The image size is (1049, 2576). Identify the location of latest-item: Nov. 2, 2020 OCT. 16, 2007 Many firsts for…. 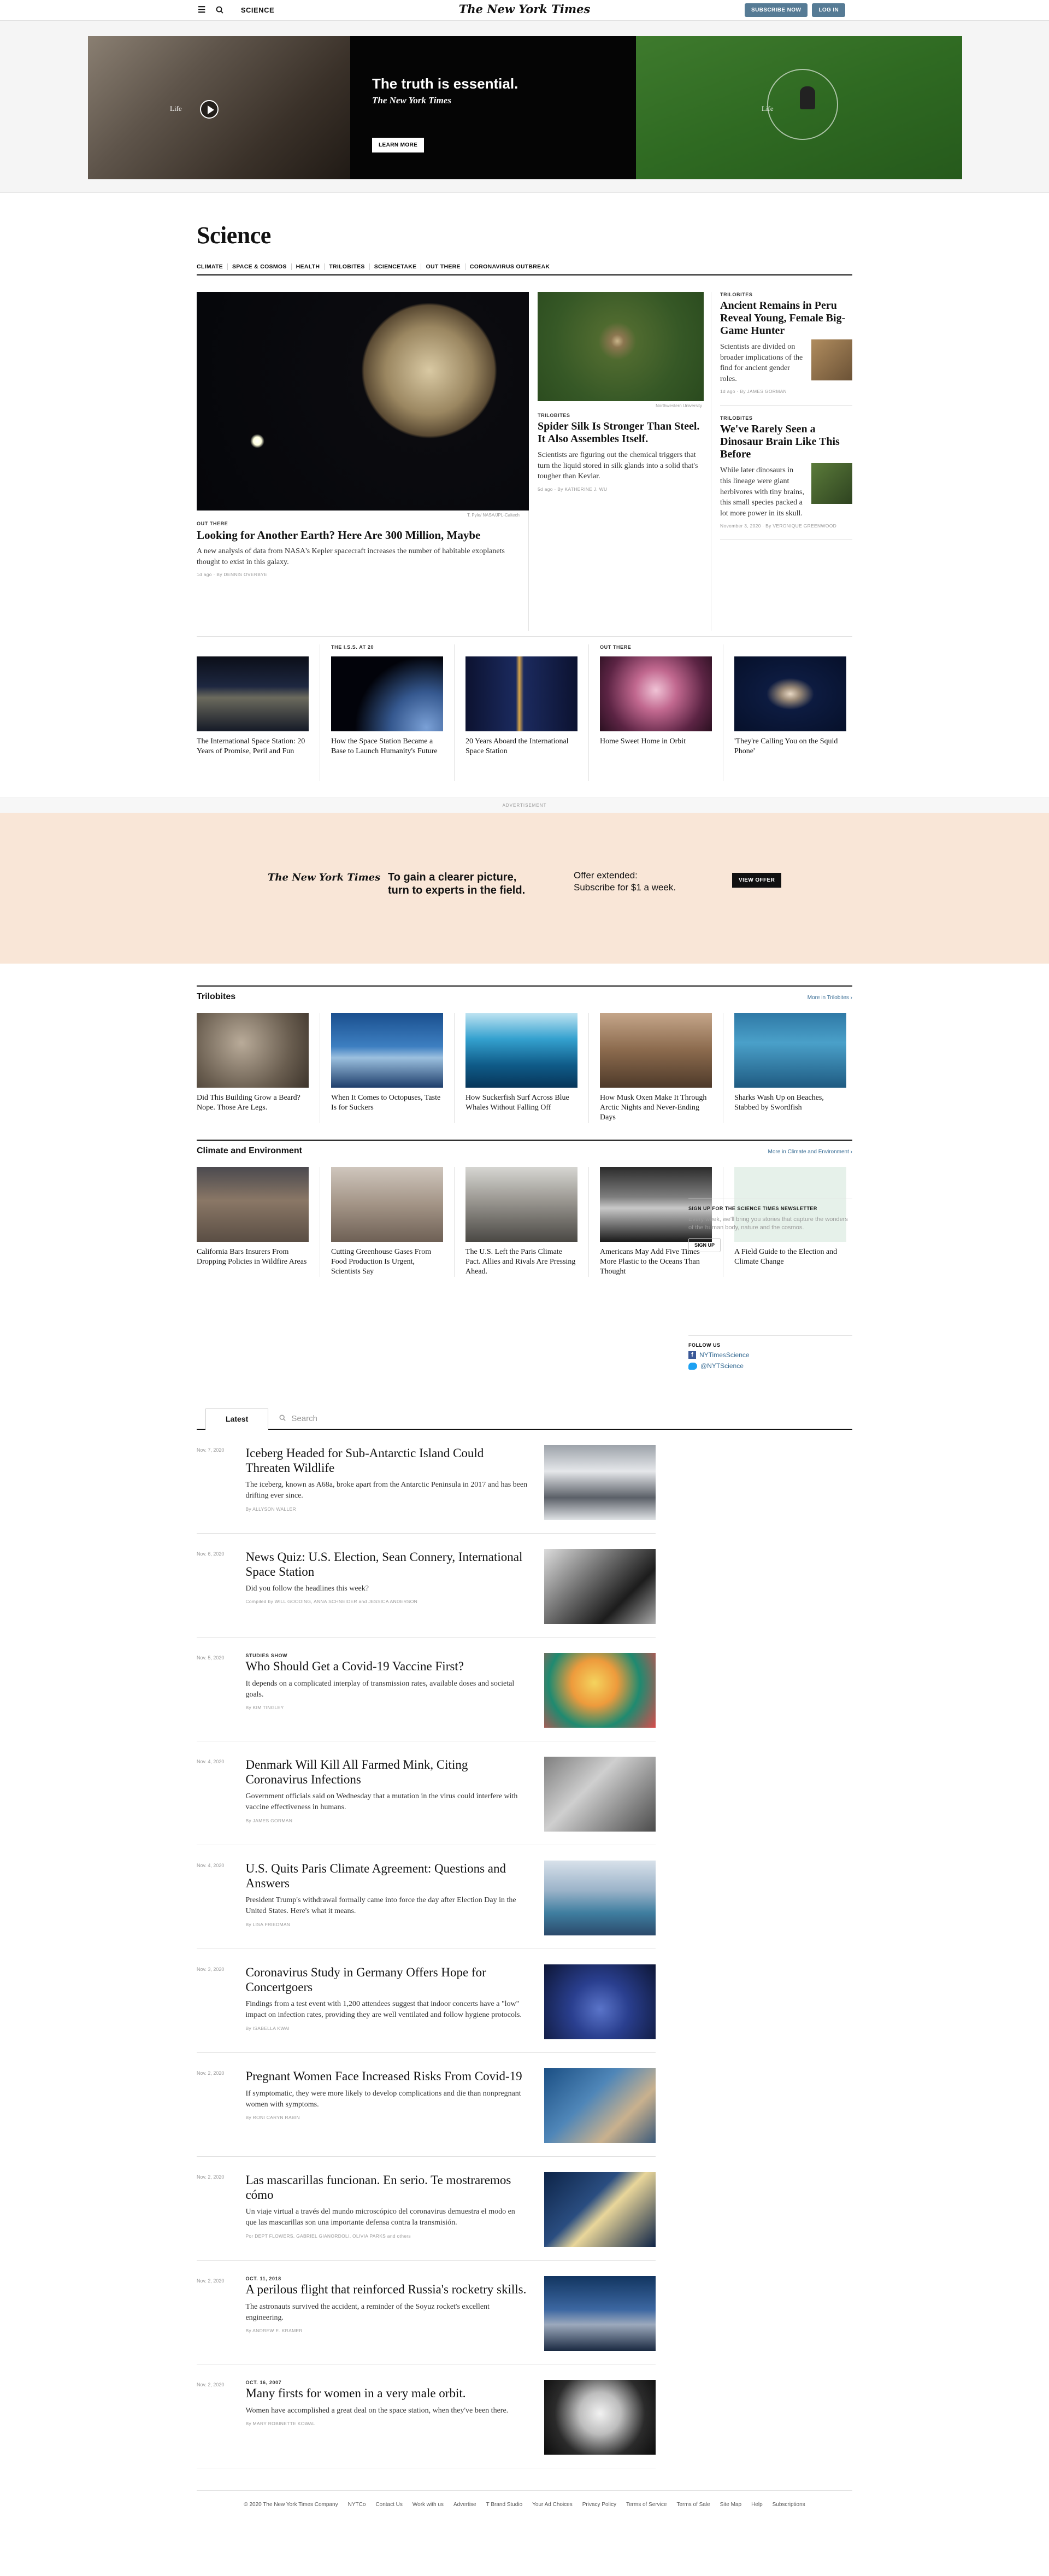
(427, 2416).